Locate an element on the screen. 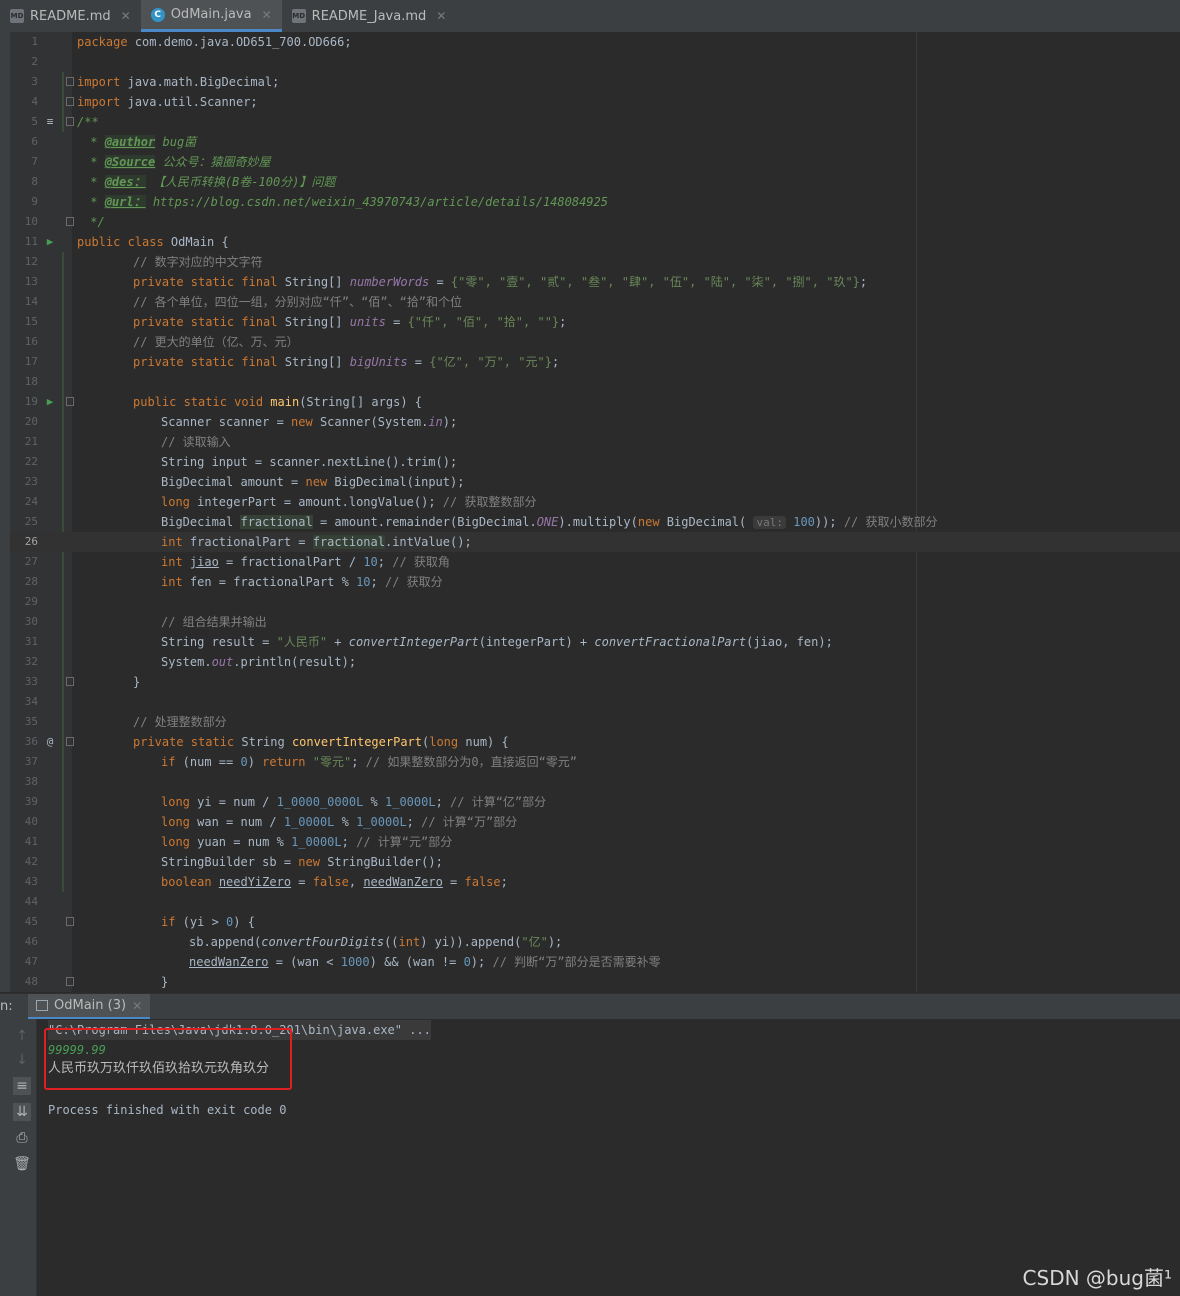 The height and width of the screenshot is (1296, 1180). code-line: 1 package com.demo.java.OD651_700.OD666; is located at coordinates (595, 42).